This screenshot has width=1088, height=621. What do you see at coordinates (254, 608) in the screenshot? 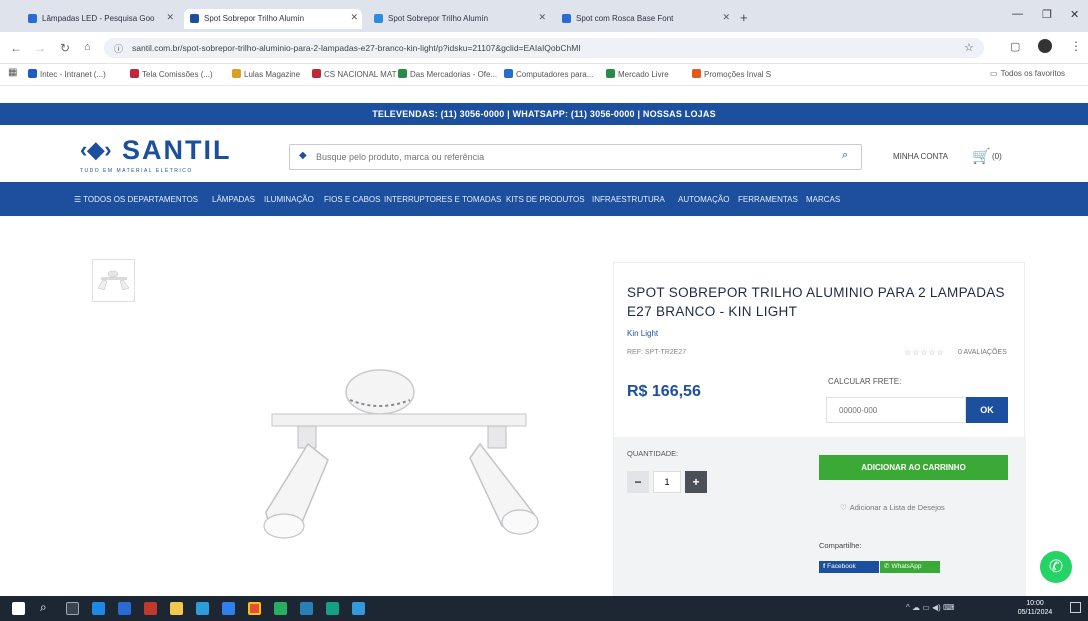
I see `chrome-icon` at bounding box center [254, 608].